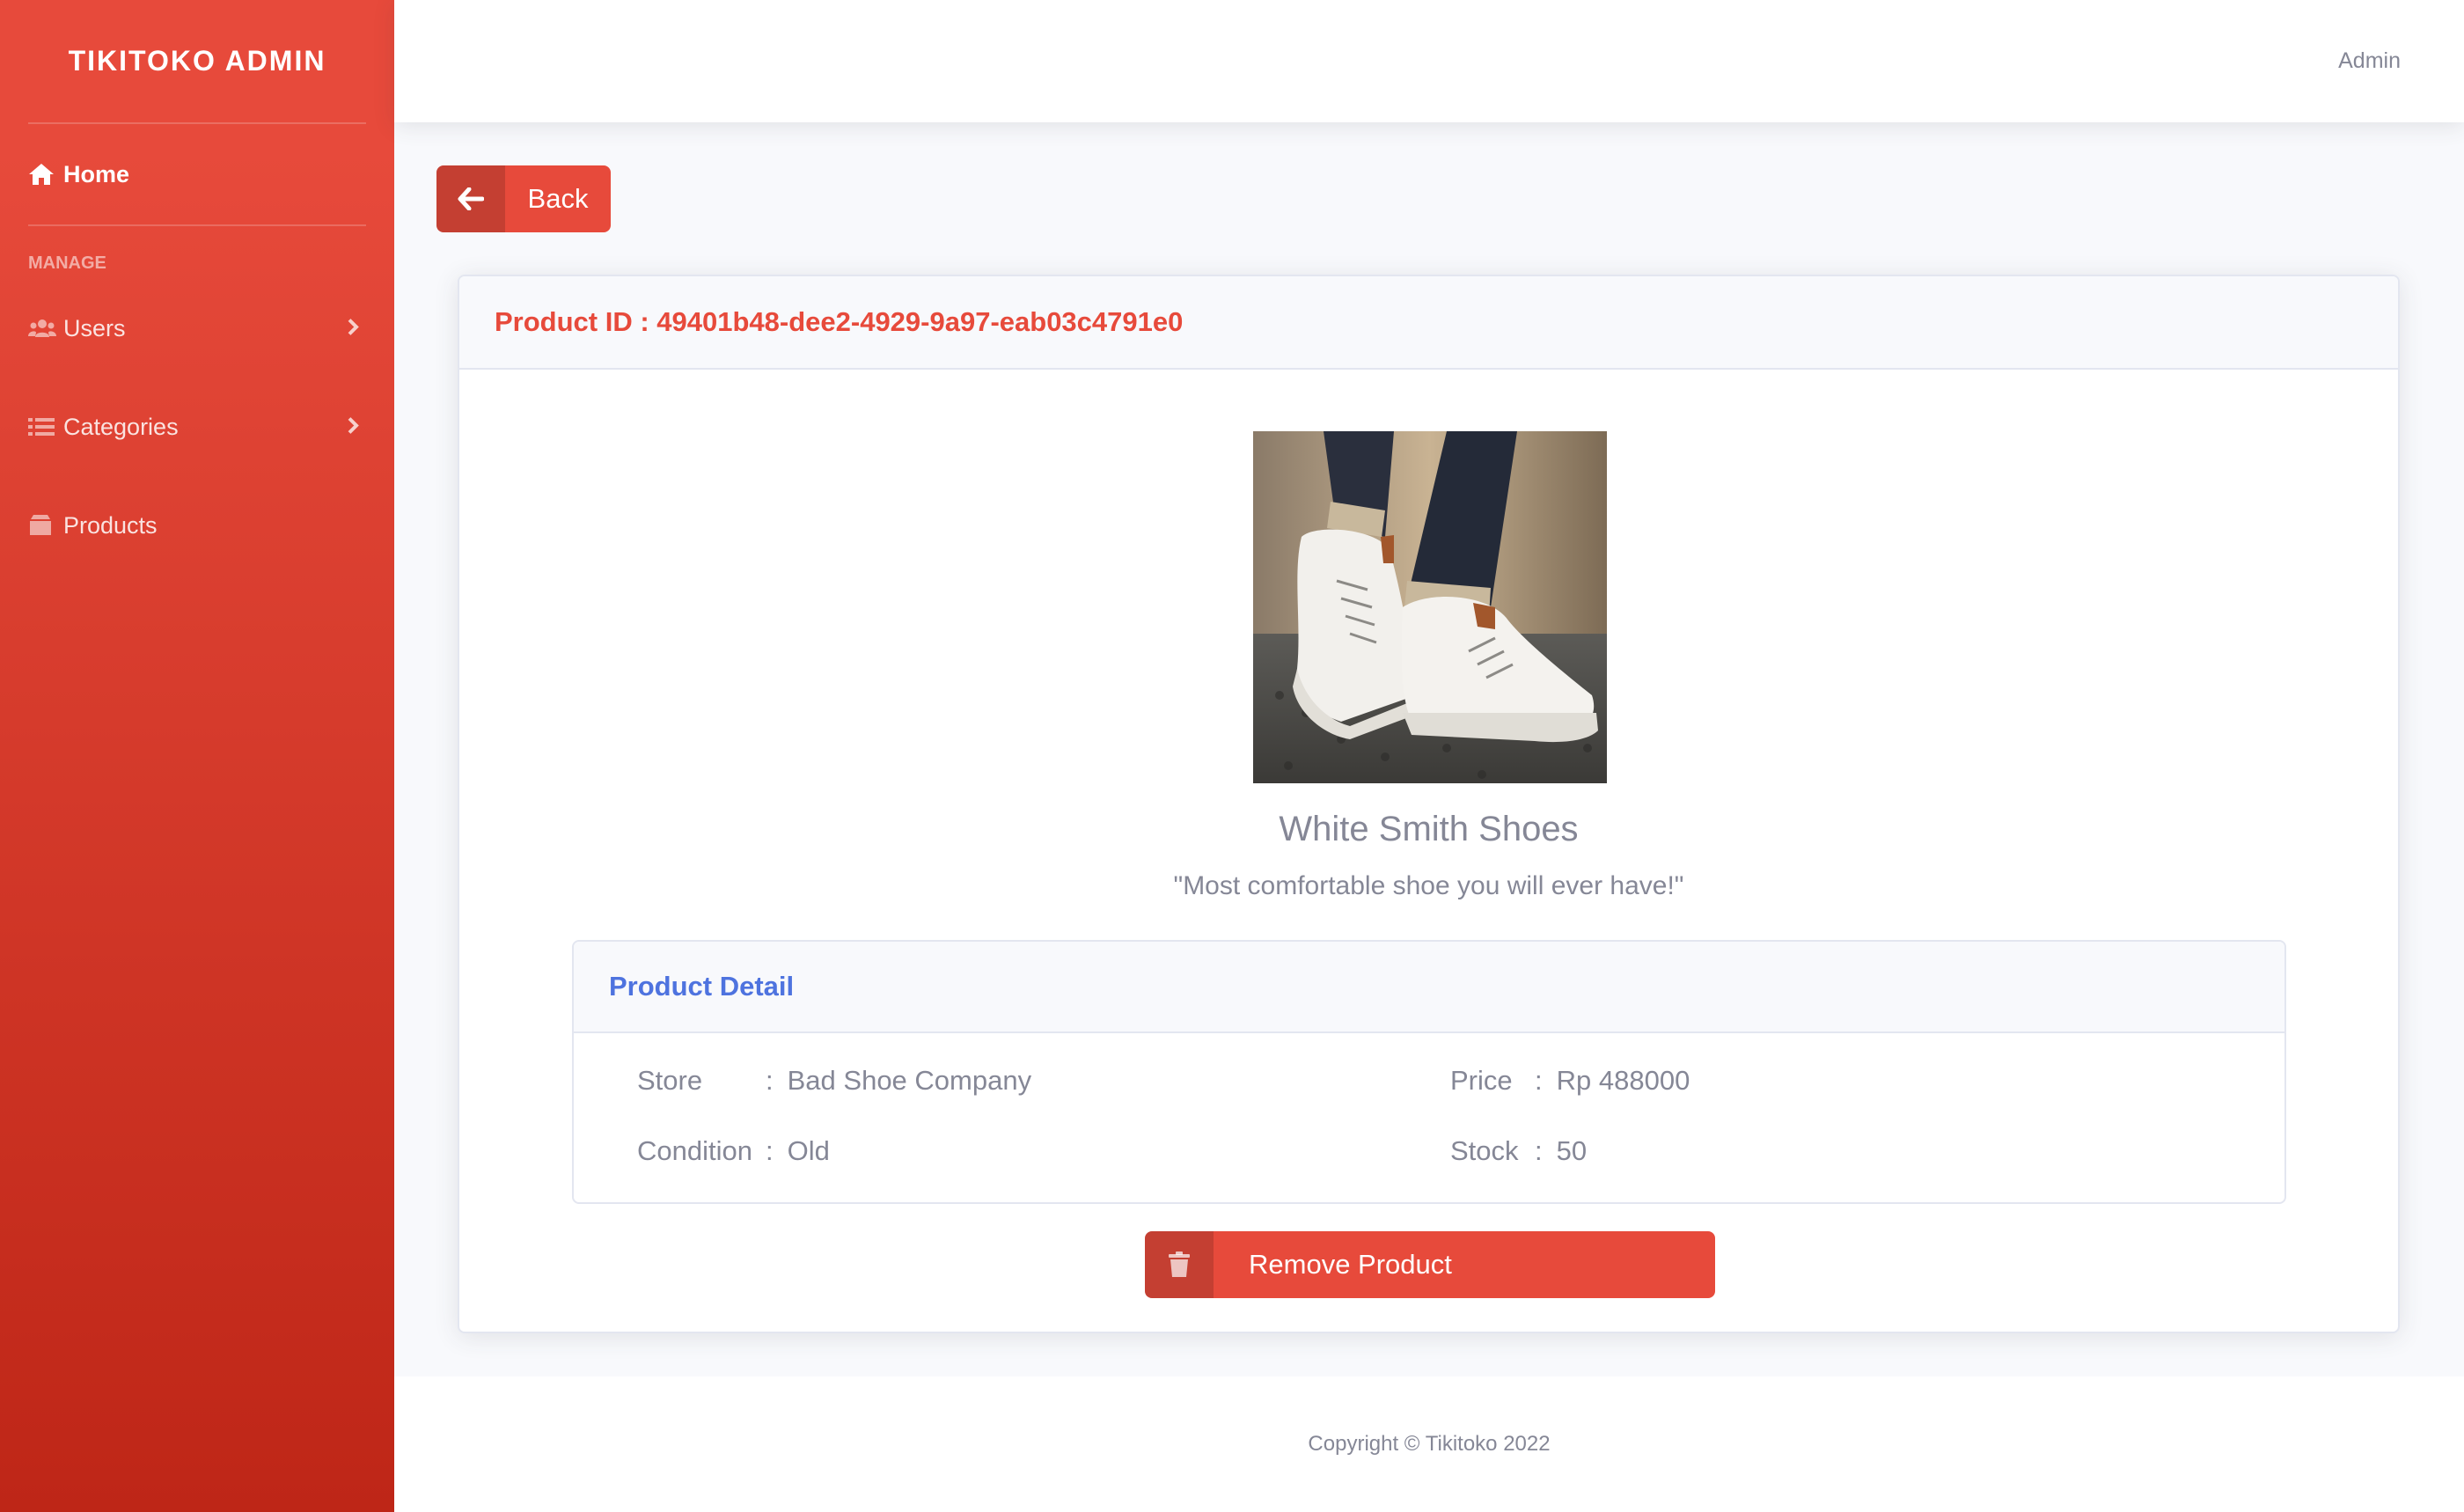 The image size is (2464, 1512). Describe the element at coordinates (1484, 1150) in the screenshot. I see `field-label: Stock` at that location.